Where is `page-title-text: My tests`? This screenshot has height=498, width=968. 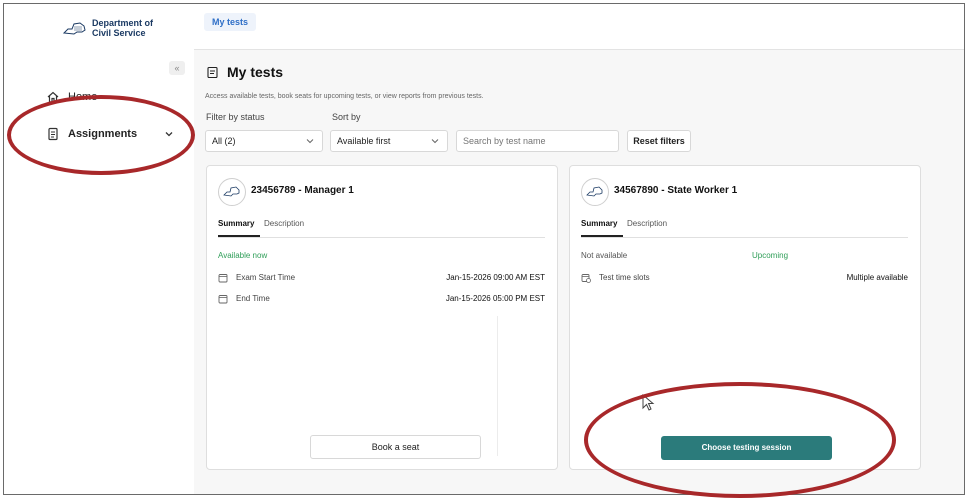 page-title-text: My tests is located at coordinates (255, 72).